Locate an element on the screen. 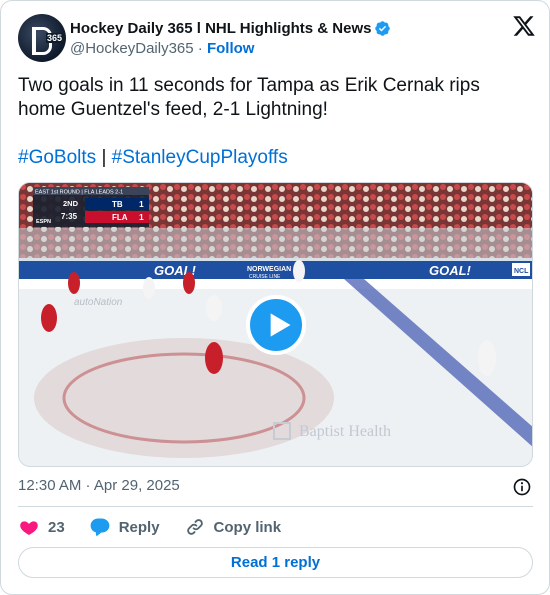  action-bar: 23 Reply Copy link is located at coordinates (161, 527).